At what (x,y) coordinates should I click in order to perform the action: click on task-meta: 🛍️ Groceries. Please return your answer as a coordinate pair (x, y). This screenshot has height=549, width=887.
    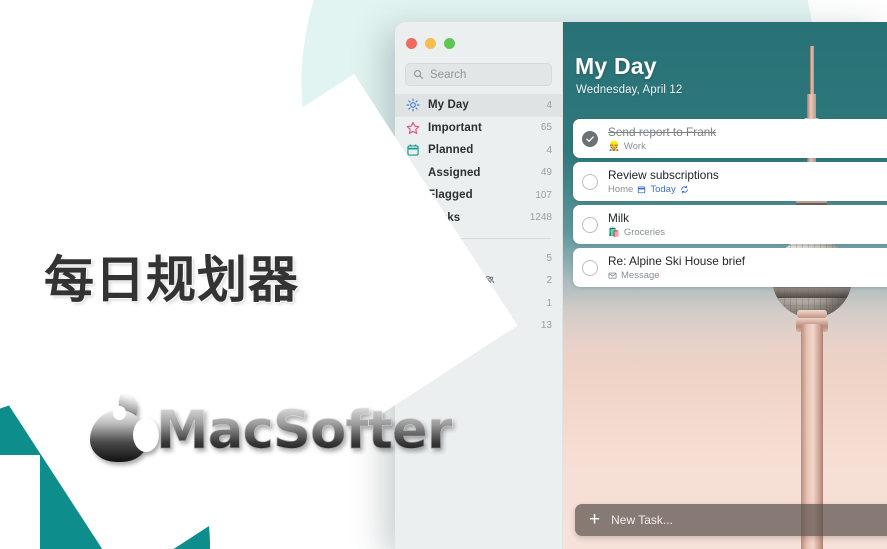
    Looking at the image, I should click on (636, 232).